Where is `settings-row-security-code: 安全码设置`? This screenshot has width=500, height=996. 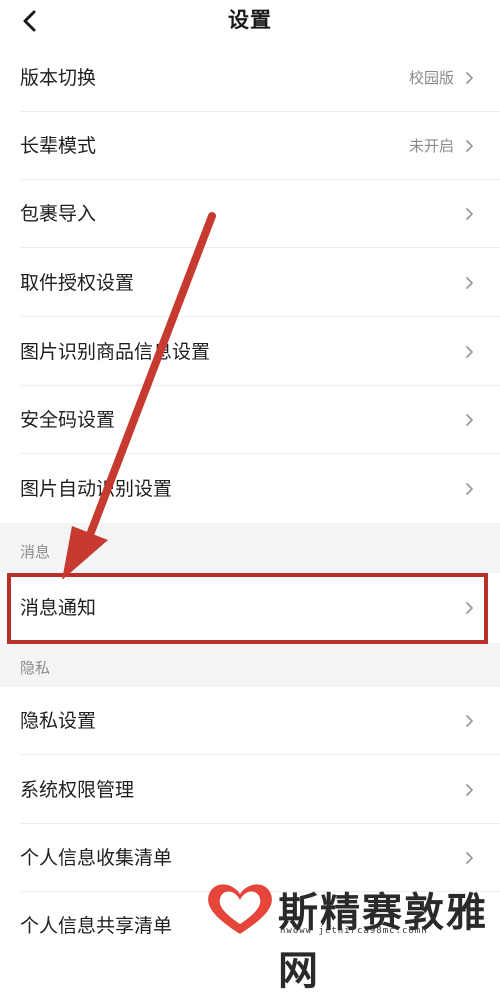 settings-row-security-code: 安全码设置 is located at coordinates (250, 420).